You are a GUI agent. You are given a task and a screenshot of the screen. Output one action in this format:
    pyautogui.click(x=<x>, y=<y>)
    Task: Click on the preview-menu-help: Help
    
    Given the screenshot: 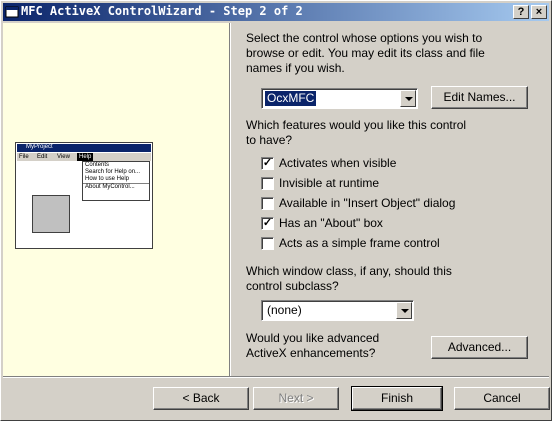 What is the action you would take?
    pyautogui.click(x=85, y=157)
    